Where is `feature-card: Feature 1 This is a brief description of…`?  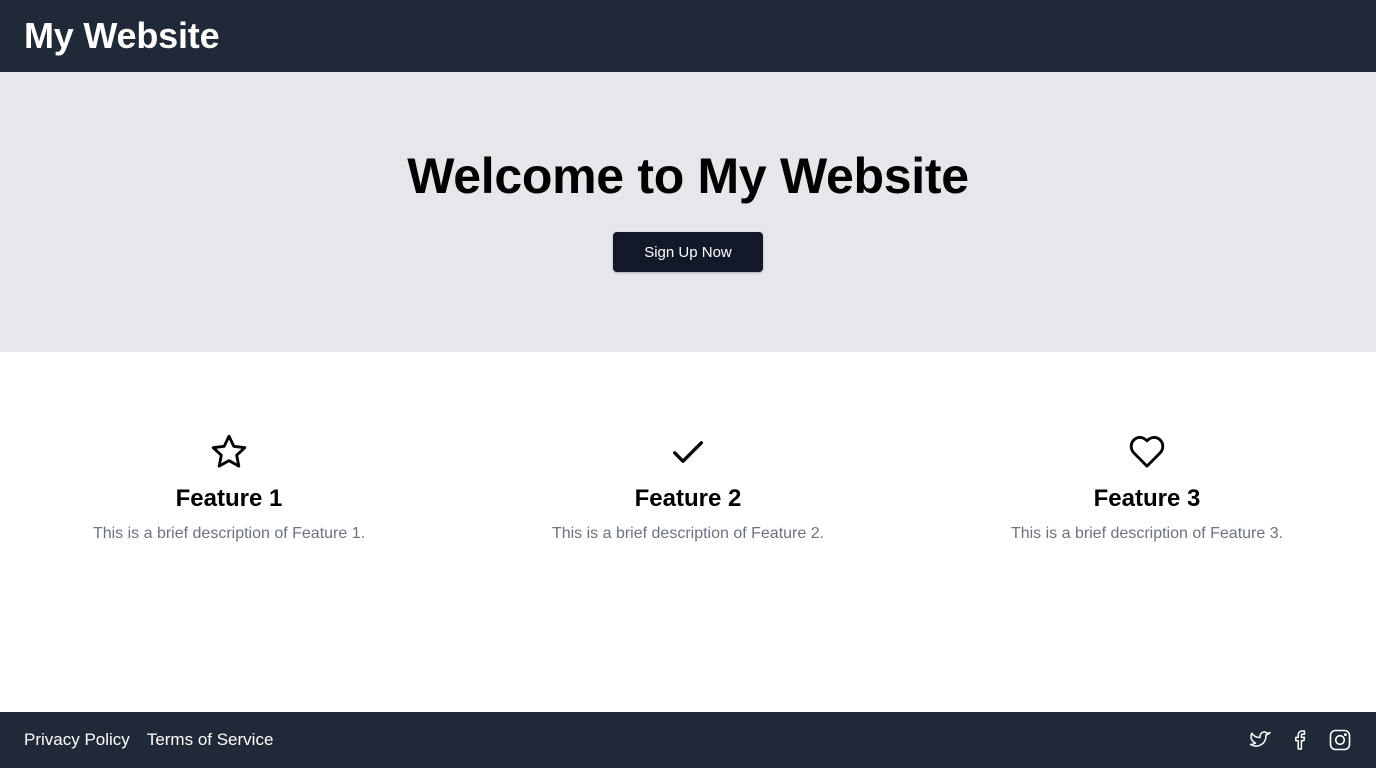
feature-card: Feature 1 This is a brief description of… is located at coordinates (229, 572).